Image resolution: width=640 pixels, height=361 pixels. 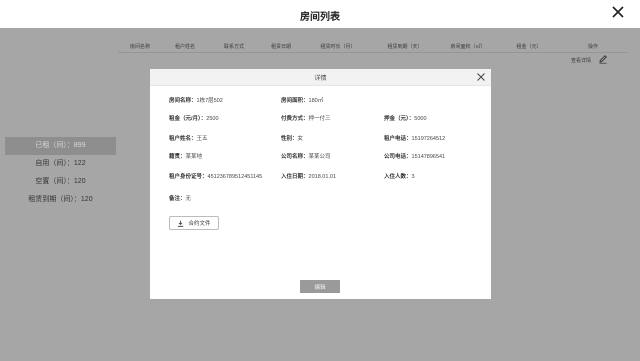 I want to click on page-title: 房间列表, so click(x=320, y=17).